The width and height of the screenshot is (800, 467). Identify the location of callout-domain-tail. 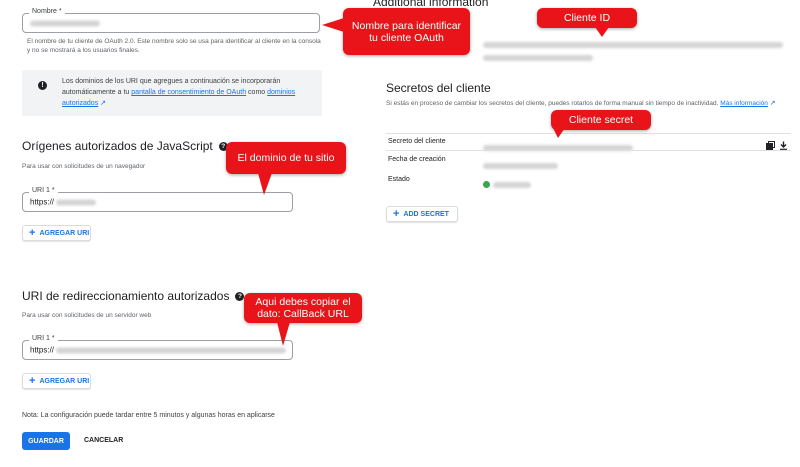
(265, 184).